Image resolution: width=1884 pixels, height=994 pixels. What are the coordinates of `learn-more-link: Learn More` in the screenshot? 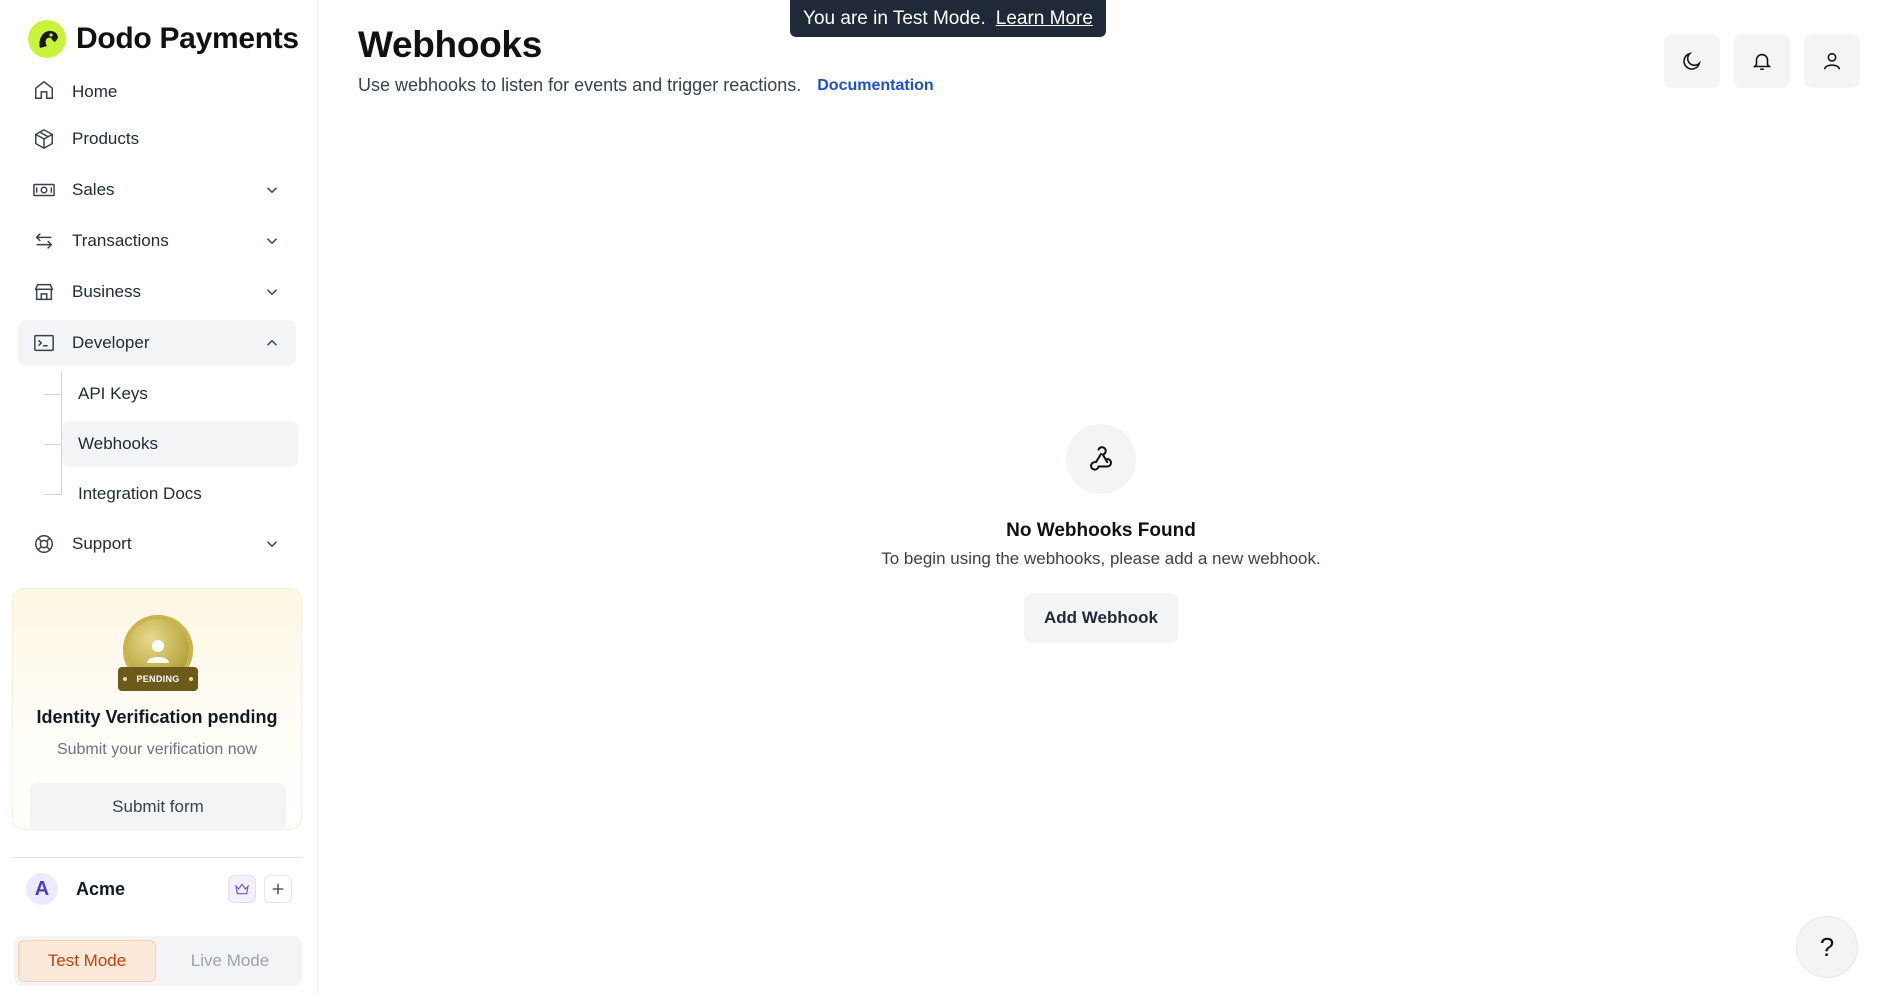 It's located at (1044, 19).